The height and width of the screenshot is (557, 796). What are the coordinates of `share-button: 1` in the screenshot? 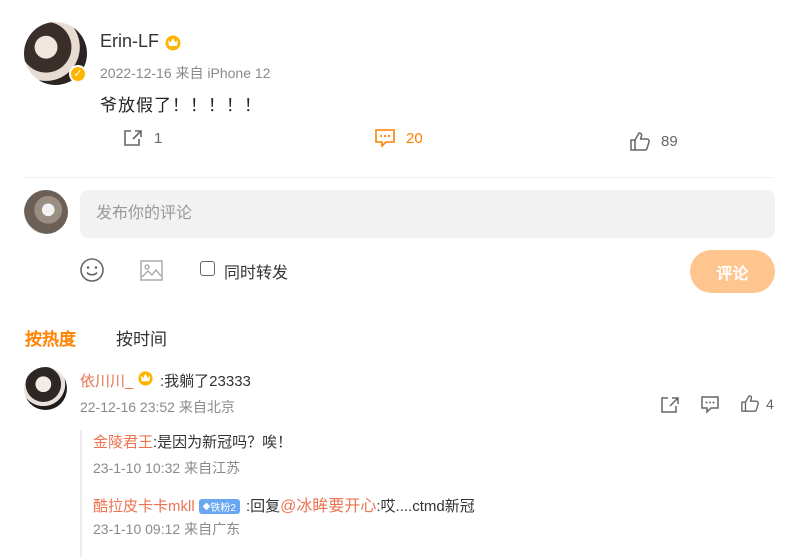 It's located at (142, 138).